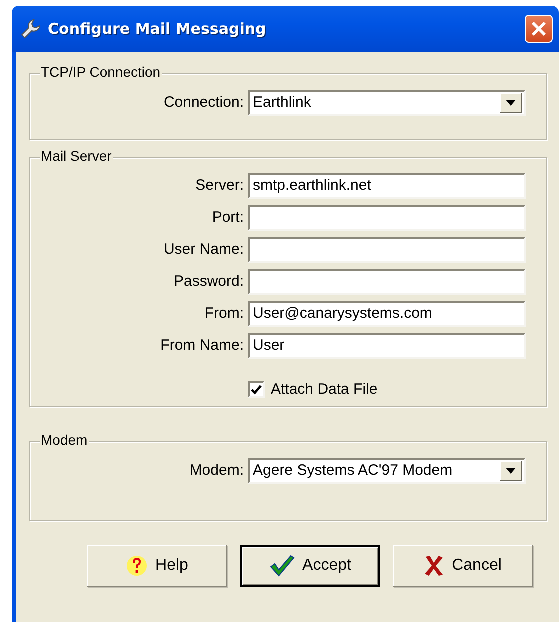 The height and width of the screenshot is (622, 559). I want to click on checkbox, so click(256, 389).